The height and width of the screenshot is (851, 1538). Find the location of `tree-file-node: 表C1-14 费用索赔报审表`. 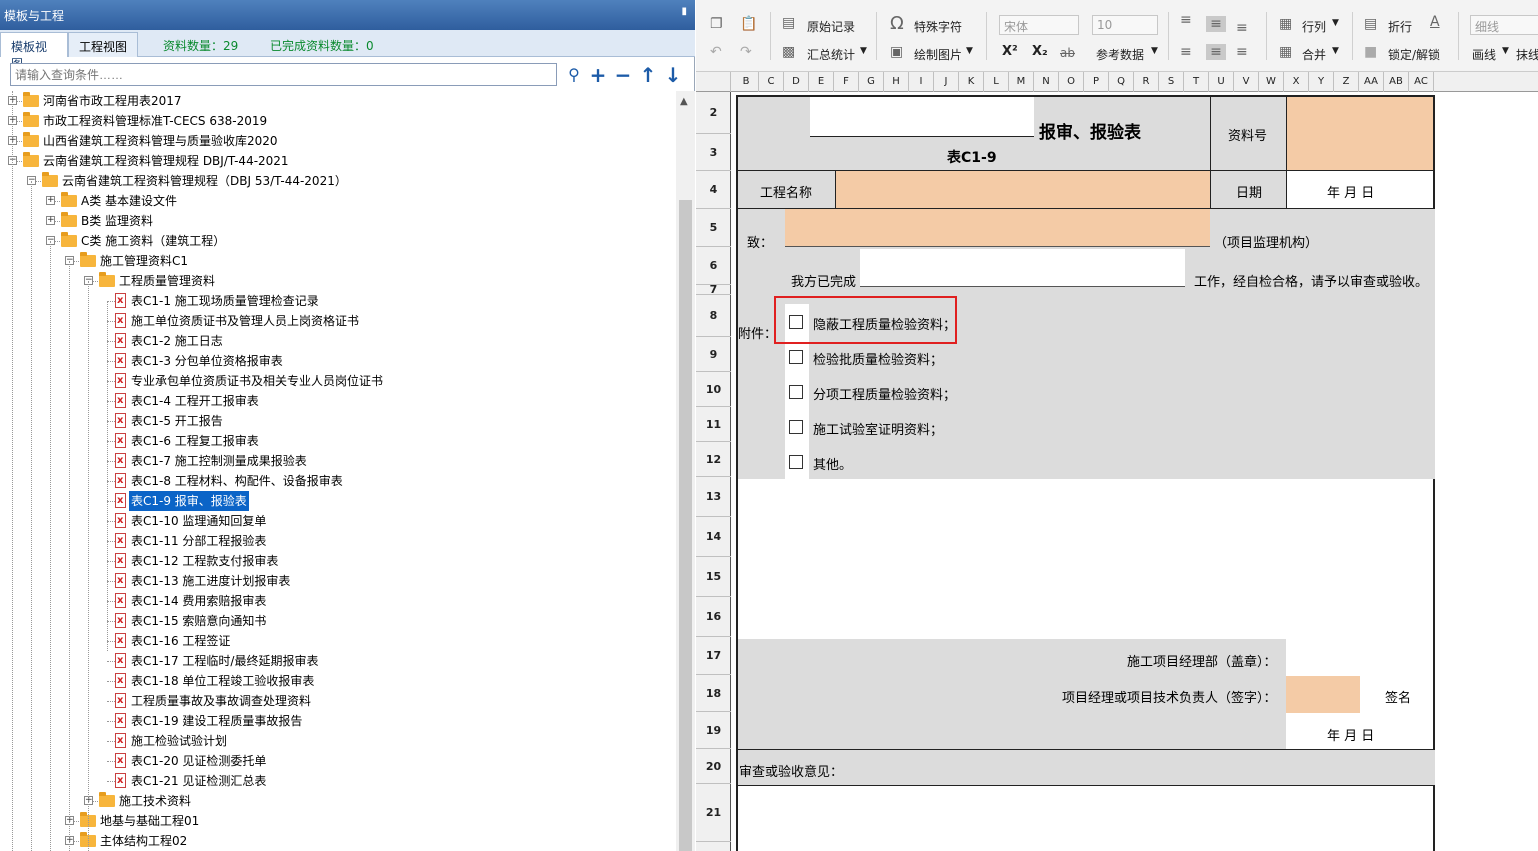

tree-file-node: 表C1-14 费用索赔报审表 is located at coordinates (338, 601).